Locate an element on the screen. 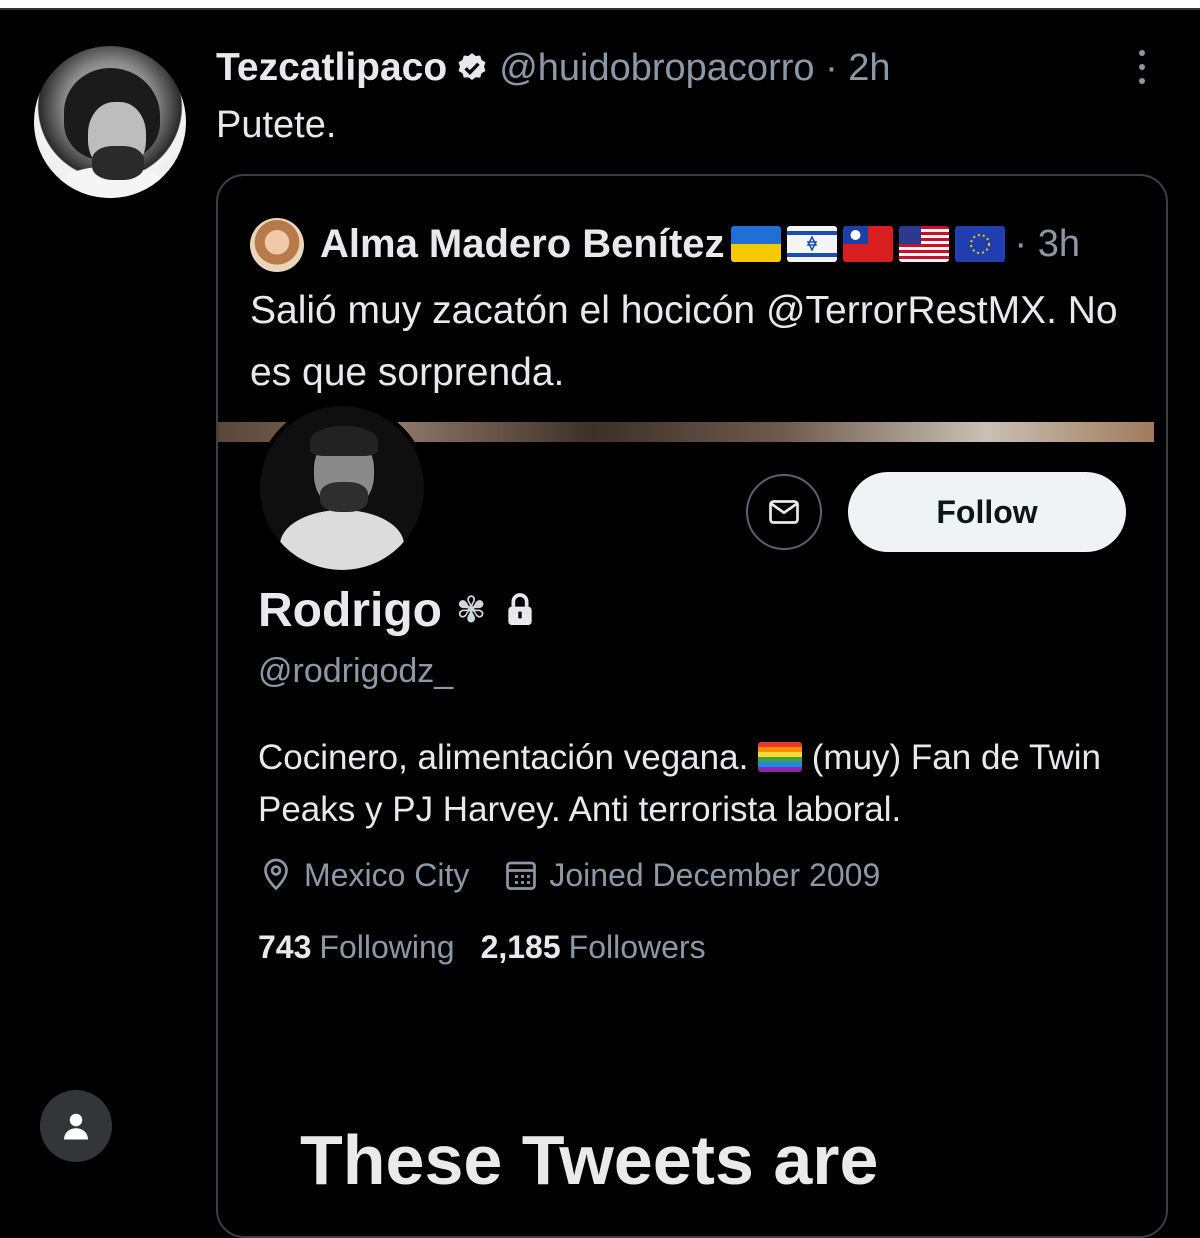 Image resolution: width=1200 pixels, height=1238 pixels. lock-icon is located at coordinates (520, 610).